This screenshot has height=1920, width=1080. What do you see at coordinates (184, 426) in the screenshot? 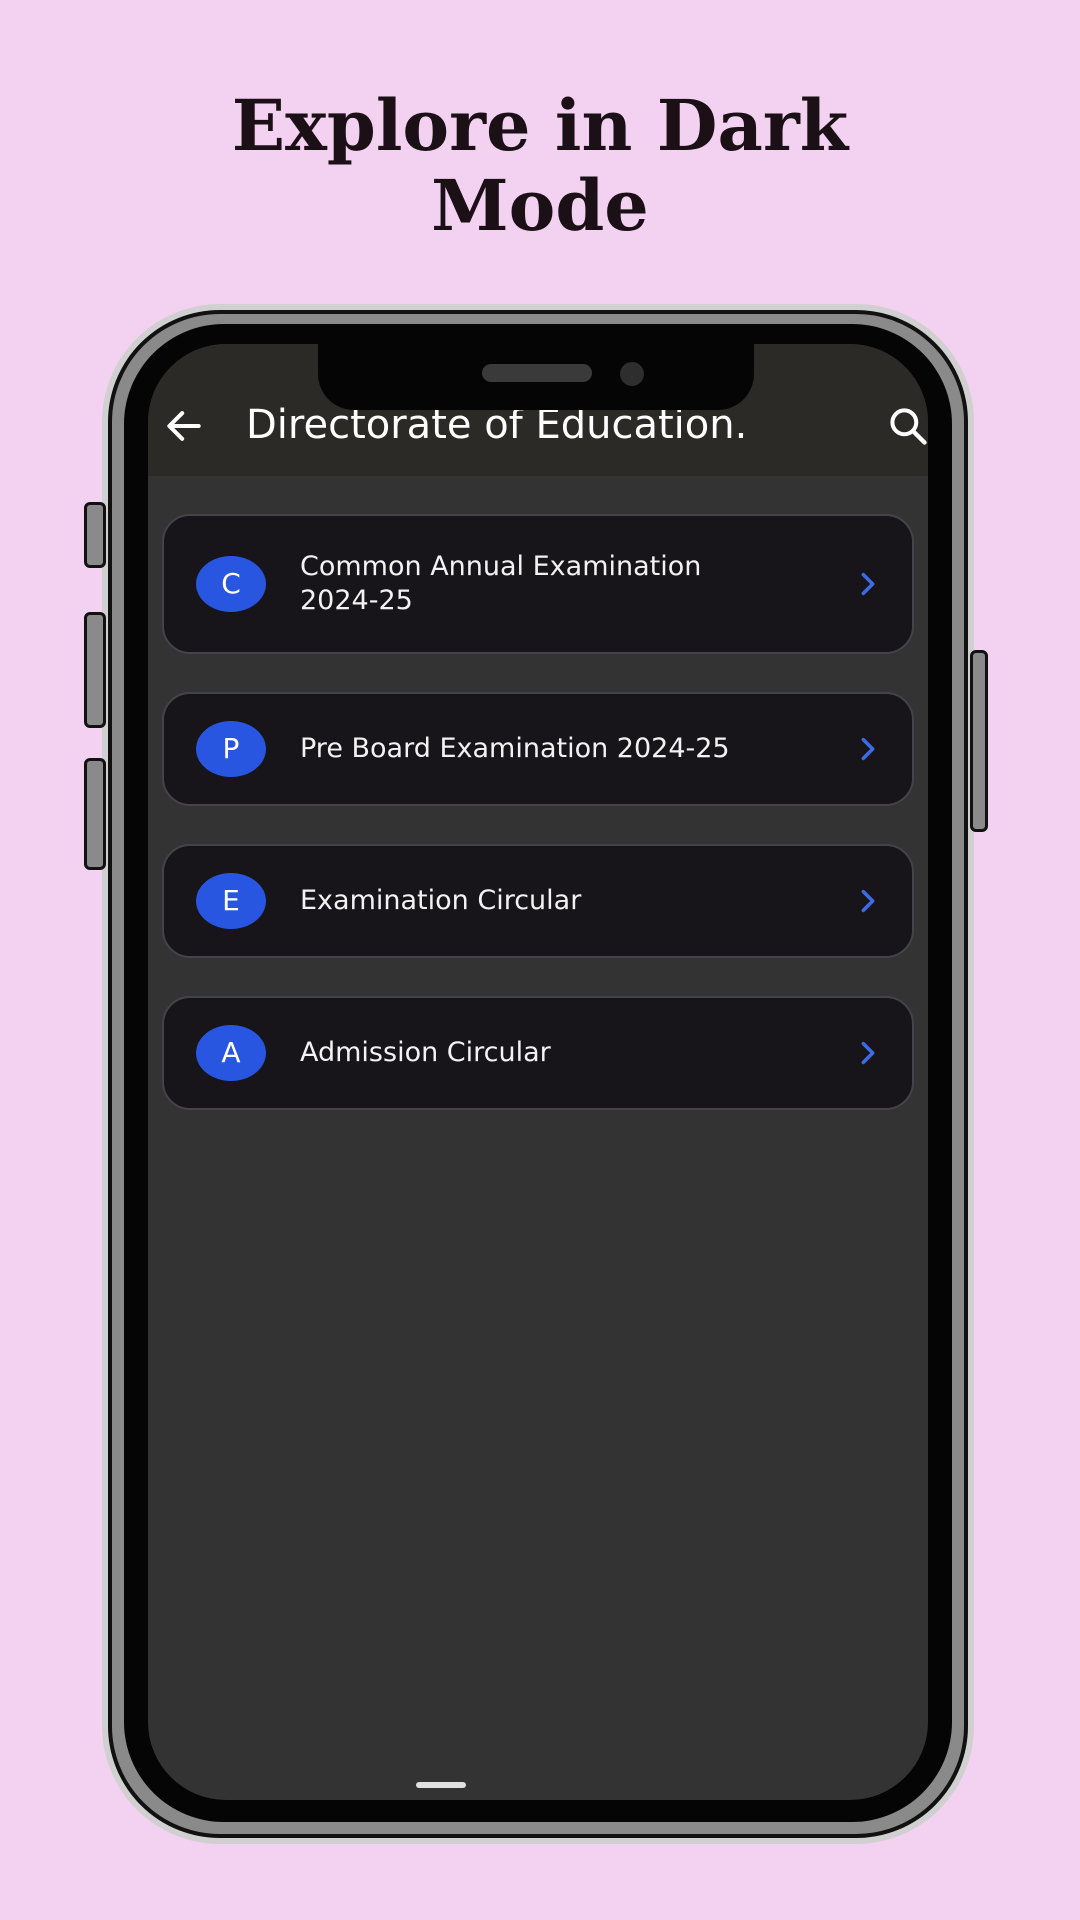
I see `back-arrow-icon` at bounding box center [184, 426].